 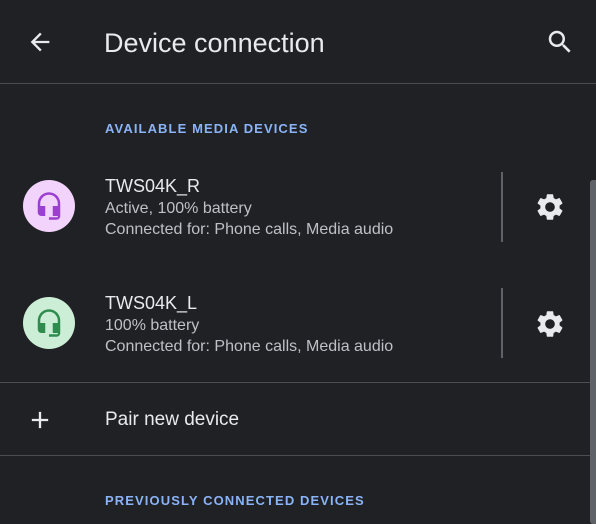 I want to click on device-name: TWS04K_L, so click(x=151, y=303).